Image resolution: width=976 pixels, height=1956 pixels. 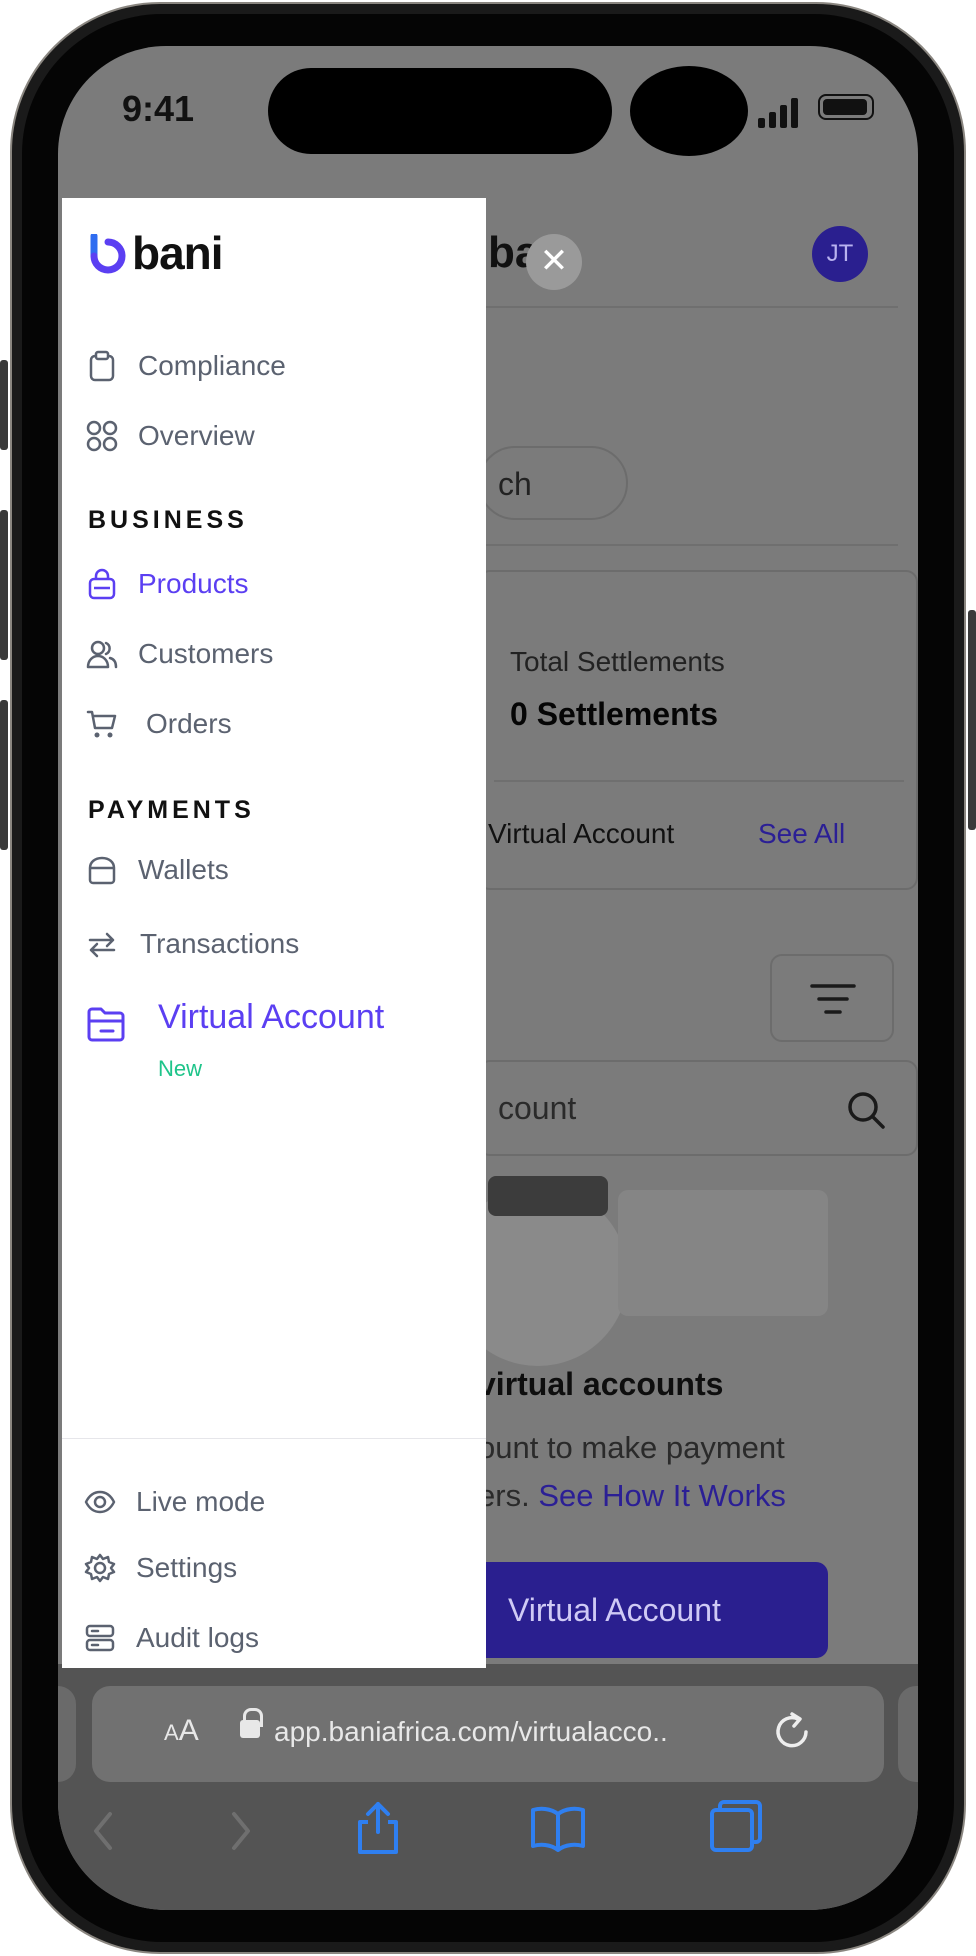 What do you see at coordinates (171, 810) in the screenshot?
I see `section-payments: PAYMENTS` at bounding box center [171, 810].